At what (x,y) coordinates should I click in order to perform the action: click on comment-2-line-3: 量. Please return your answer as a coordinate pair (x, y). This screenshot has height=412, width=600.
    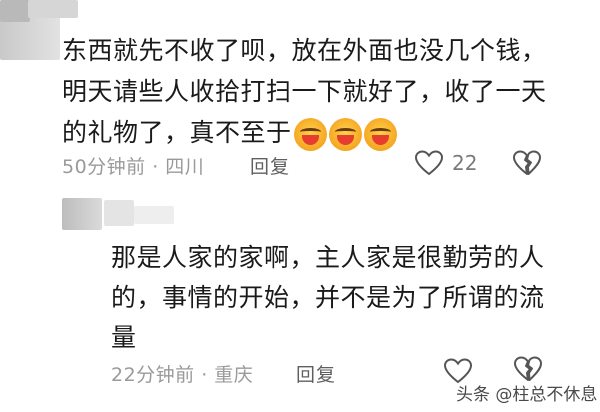
    Looking at the image, I should click on (124, 337).